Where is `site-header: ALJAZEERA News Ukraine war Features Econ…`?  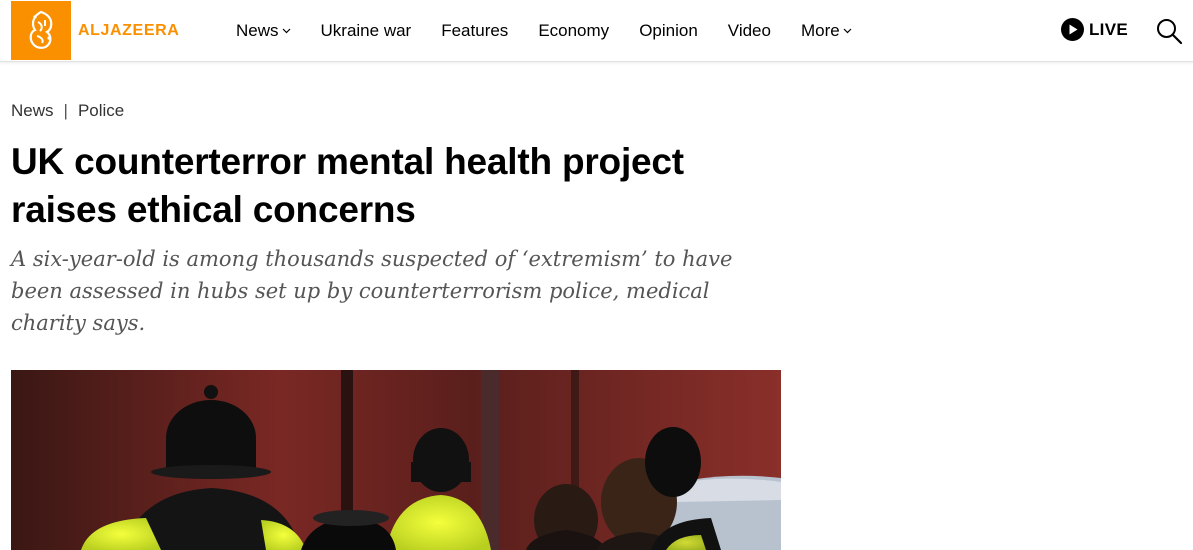
site-header: ALJAZEERA News Ukraine war Features Econ… is located at coordinates (596, 31).